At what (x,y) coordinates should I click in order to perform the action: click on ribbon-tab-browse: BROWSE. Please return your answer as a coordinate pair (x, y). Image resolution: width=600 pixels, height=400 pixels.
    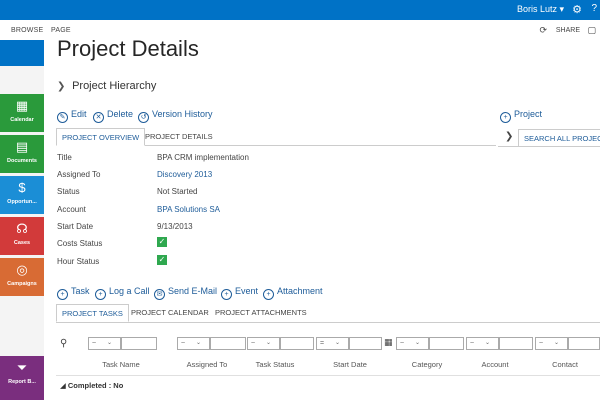
    Looking at the image, I should click on (27, 30).